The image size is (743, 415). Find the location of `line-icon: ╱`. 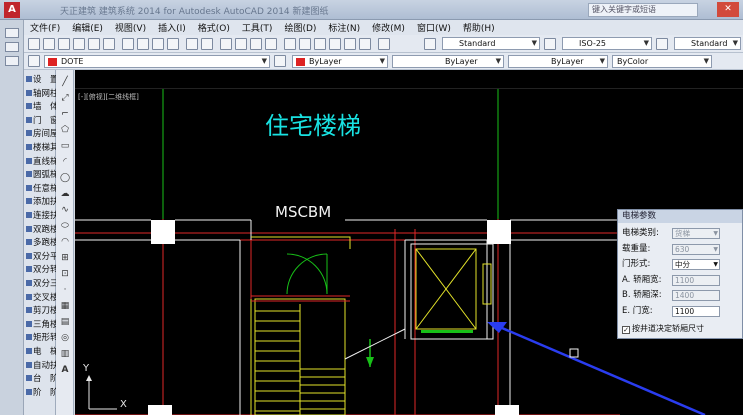

line-icon: ╱ is located at coordinates (65, 82).